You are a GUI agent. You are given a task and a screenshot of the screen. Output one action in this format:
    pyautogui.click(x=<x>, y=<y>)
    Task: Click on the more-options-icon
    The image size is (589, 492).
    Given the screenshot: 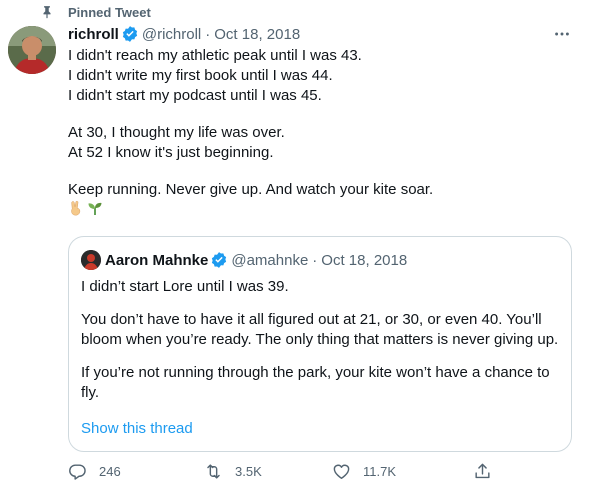 What is the action you would take?
    pyautogui.click(x=562, y=34)
    